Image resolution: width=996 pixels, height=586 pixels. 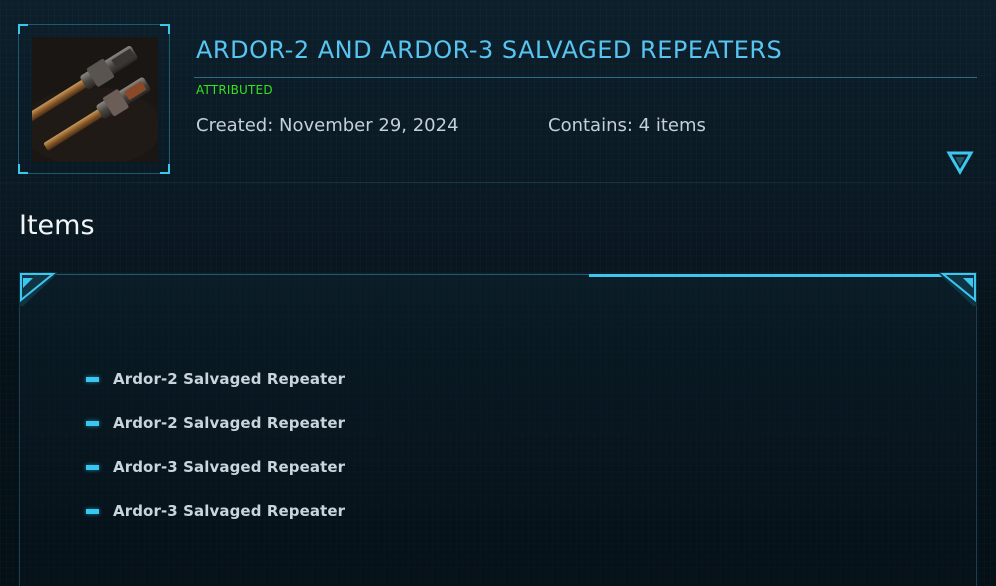 I want to click on weapon-thumbnail, so click(x=95, y=99).